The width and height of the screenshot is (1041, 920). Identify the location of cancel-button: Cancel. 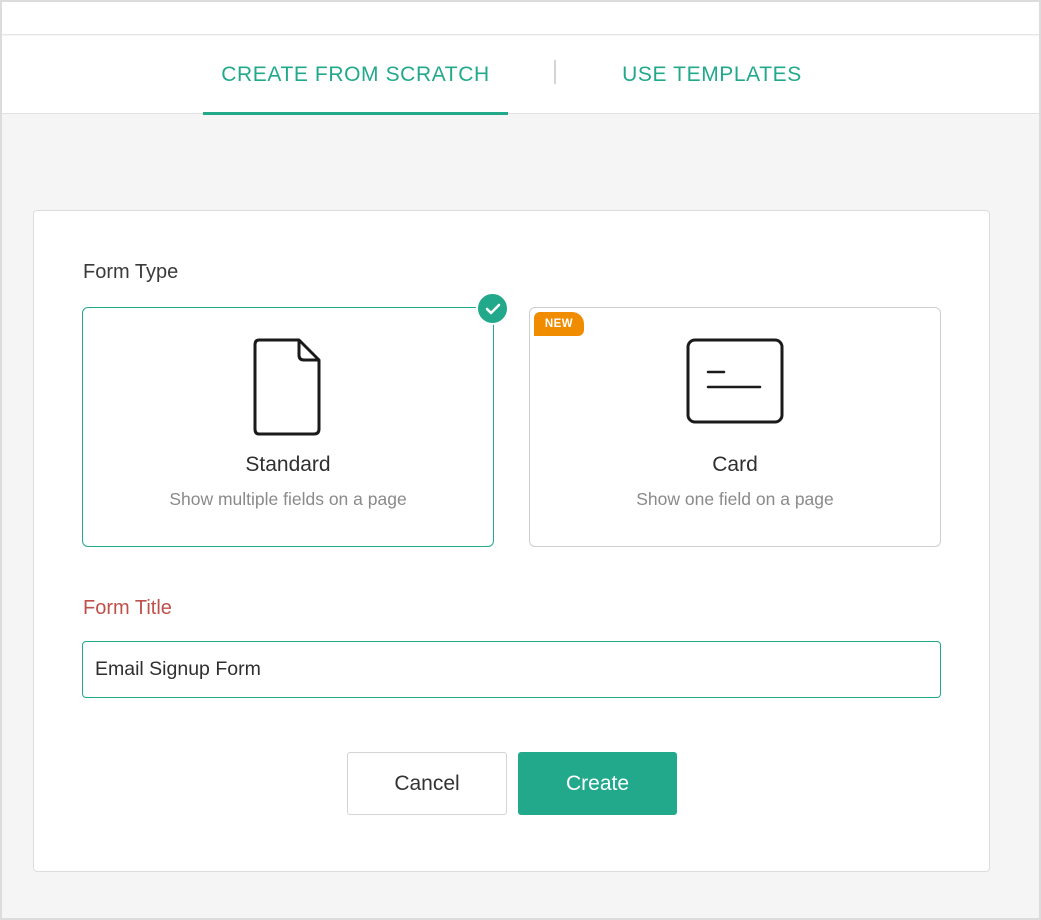
(427, 783).